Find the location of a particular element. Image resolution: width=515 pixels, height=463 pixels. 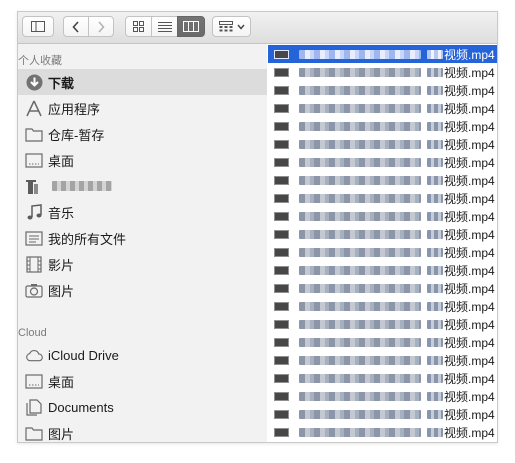

sidebar-toggle-button is located at coordinates (38, 26).